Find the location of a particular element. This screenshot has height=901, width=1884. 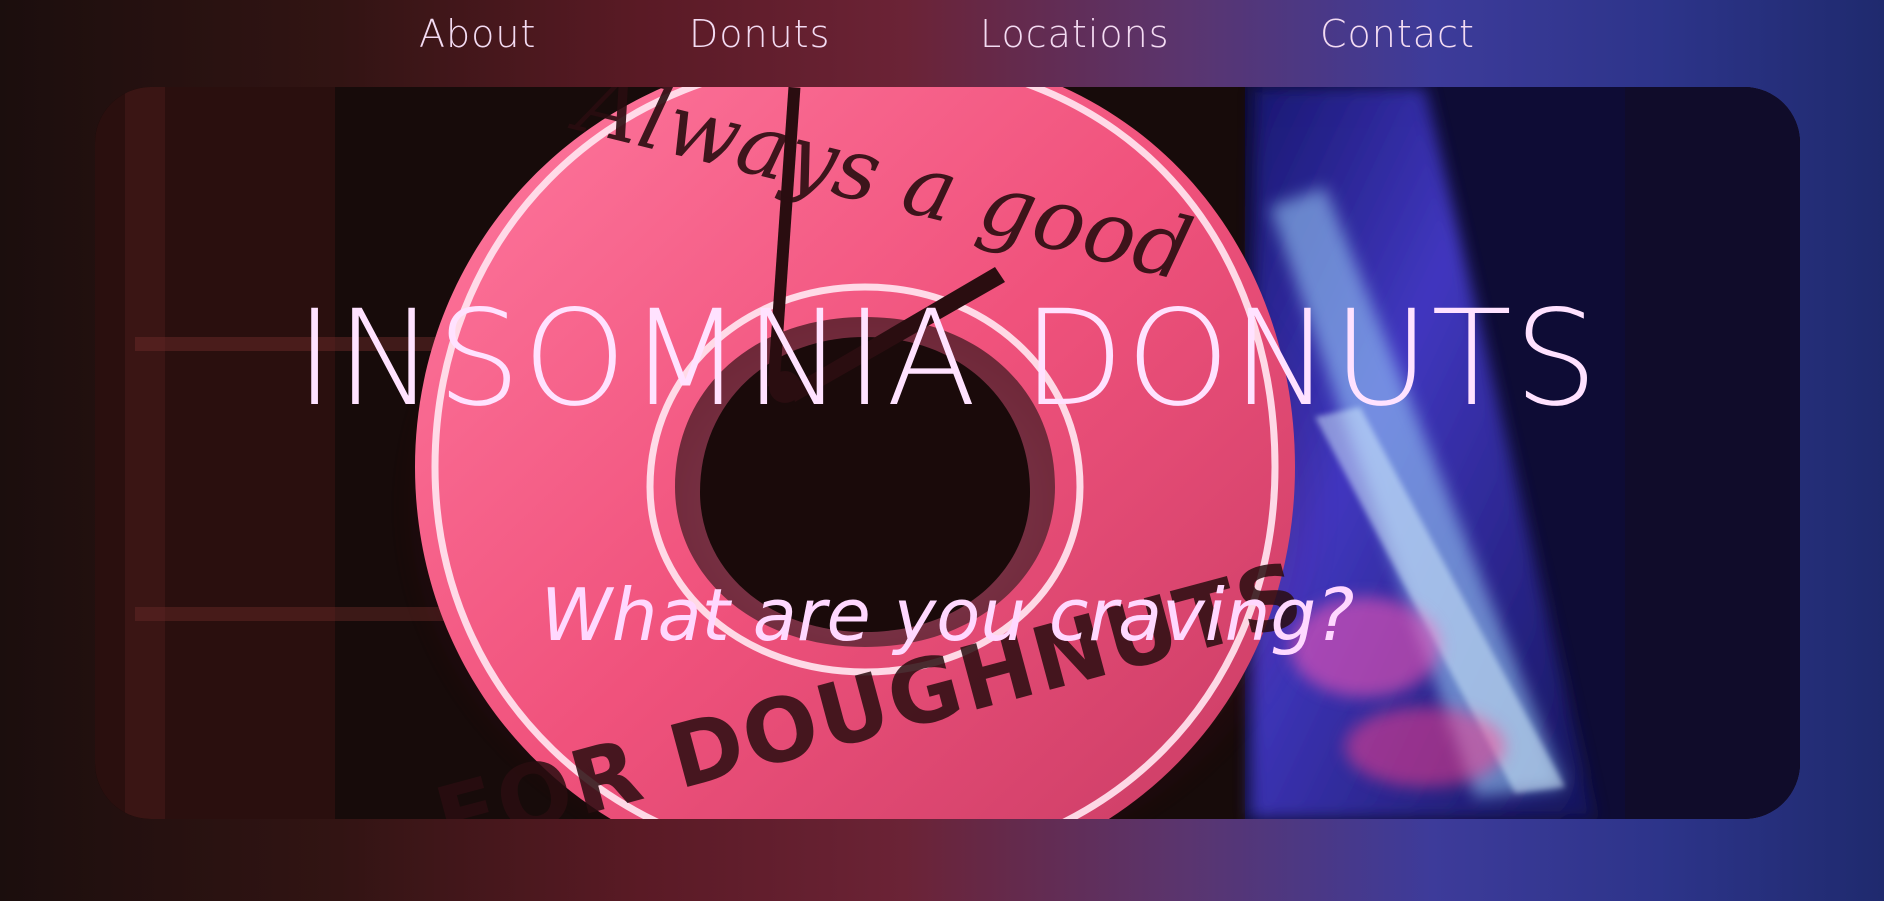

nav-locations-link: Locations is located at coordinates (1075, 34).